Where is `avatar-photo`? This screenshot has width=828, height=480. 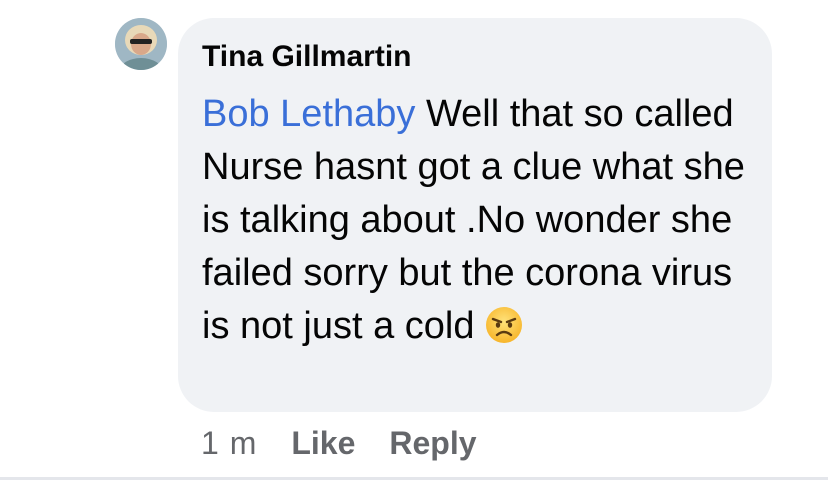 avatar-photo is located at coordinates (141, 44).